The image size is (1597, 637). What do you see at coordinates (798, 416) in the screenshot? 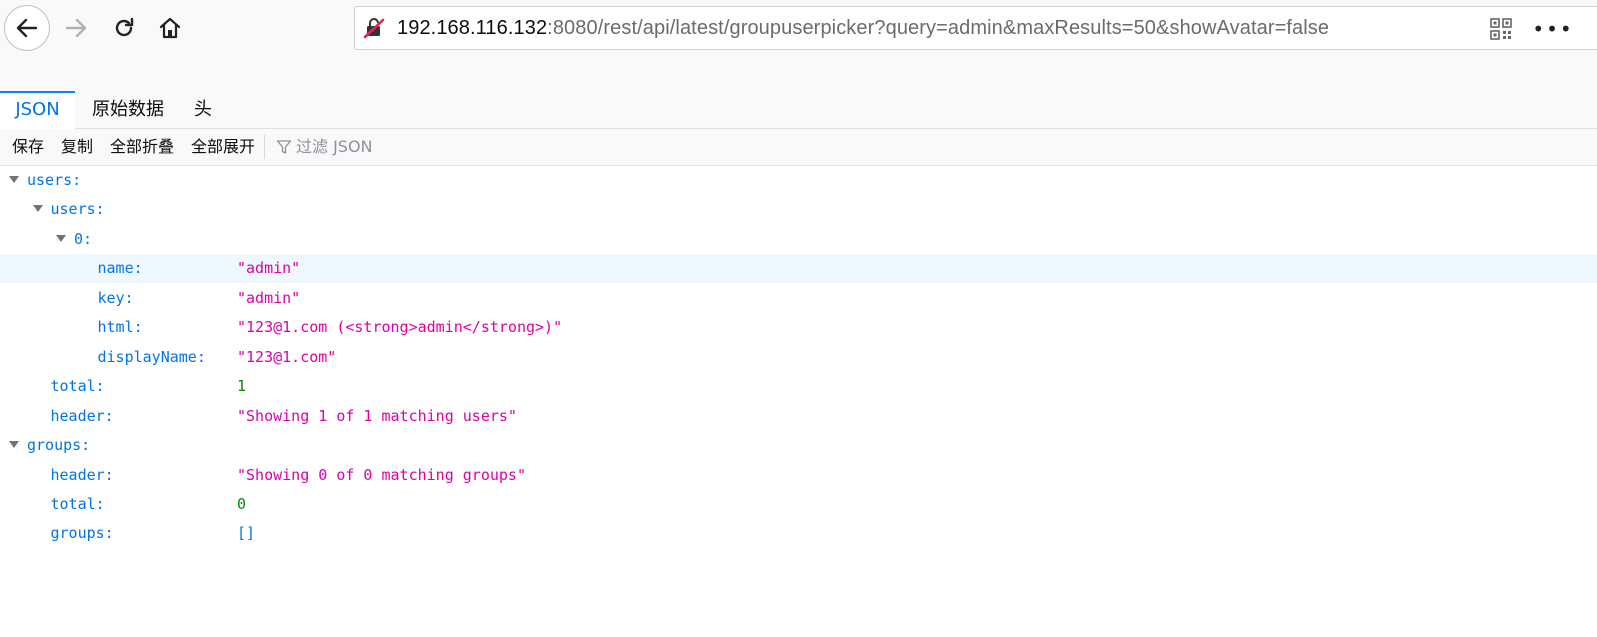
I see `json-tree-row: header: "Showing 1 of 1 matching users"` at bounding box center [798, 416].